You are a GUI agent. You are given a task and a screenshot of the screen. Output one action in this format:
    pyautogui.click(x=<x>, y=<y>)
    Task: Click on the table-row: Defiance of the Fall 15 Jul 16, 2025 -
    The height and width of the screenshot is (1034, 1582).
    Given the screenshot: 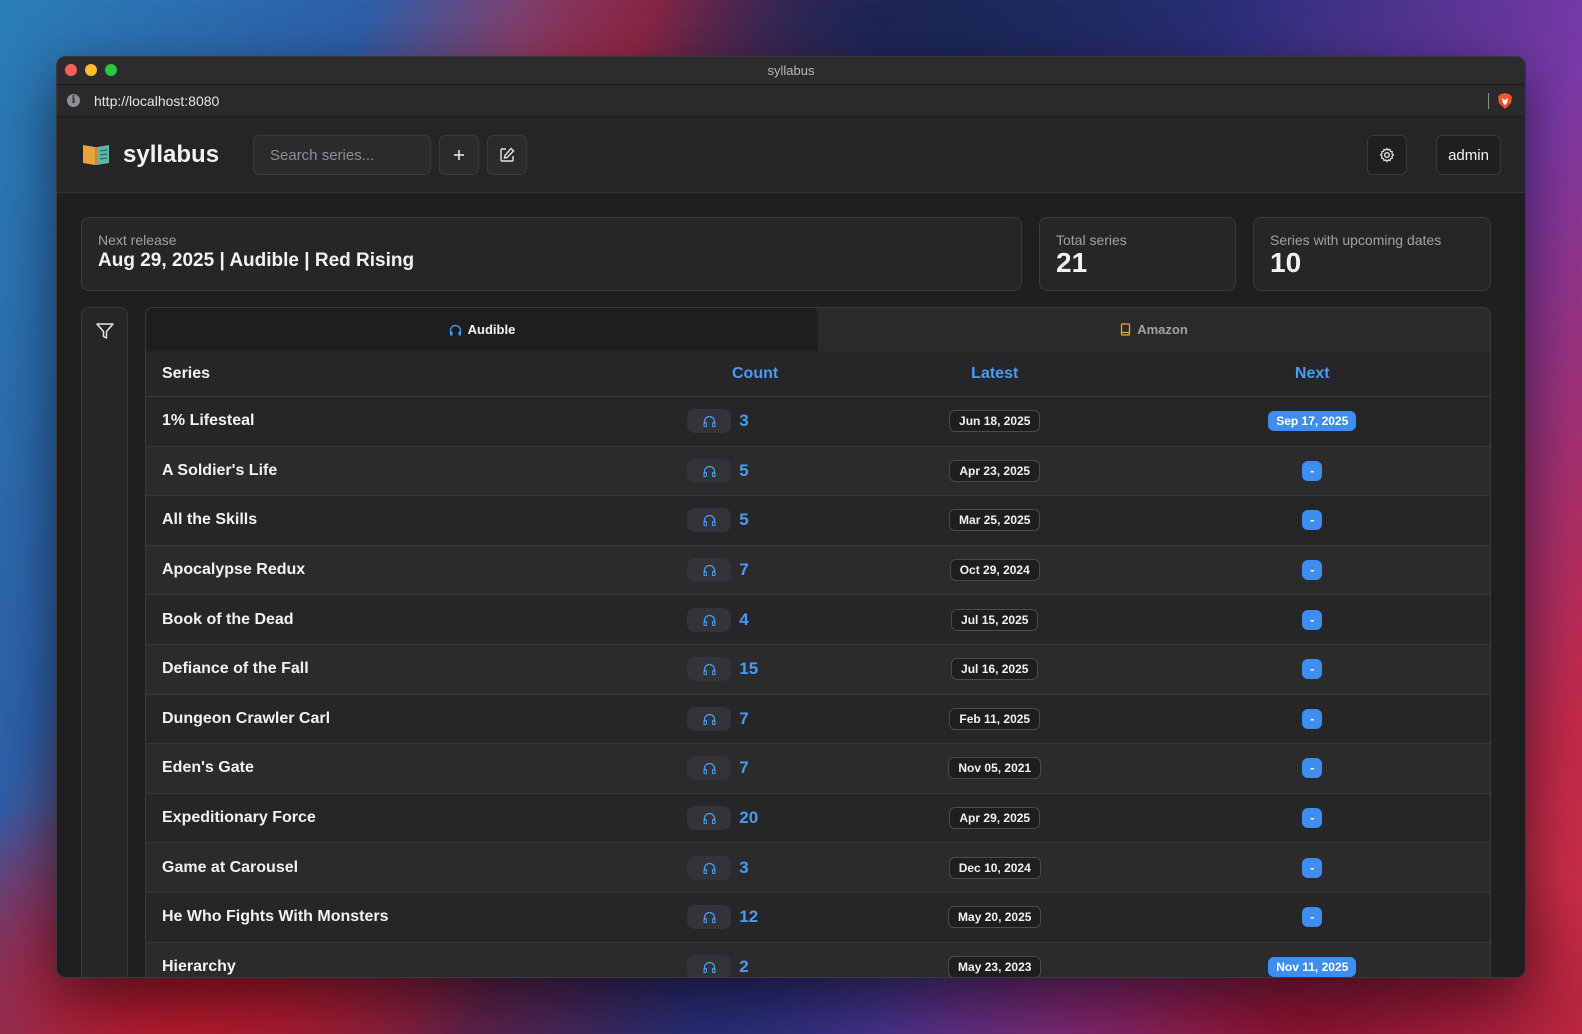 What is the action you would take?
    pyautogui.click(x=818, y=669)
    